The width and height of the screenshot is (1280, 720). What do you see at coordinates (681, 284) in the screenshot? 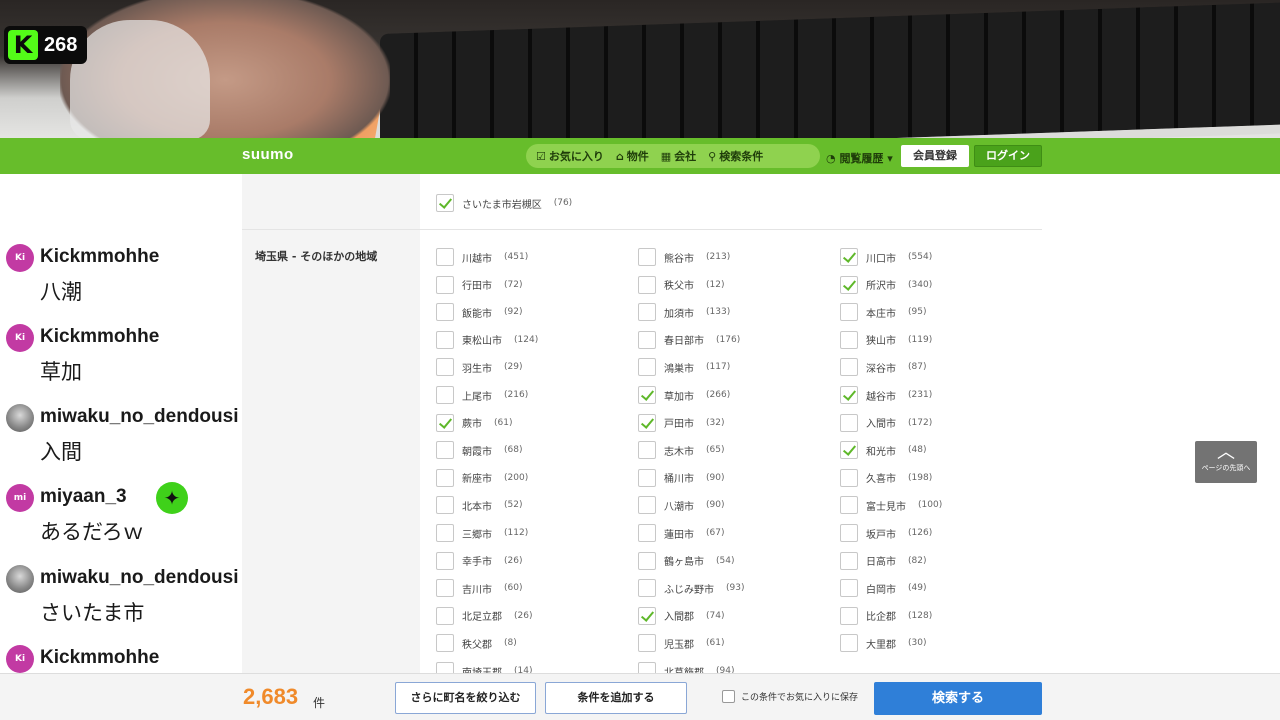
I see `checkbox-item: 秩父市 (12)` at bounding box center [681, 284].